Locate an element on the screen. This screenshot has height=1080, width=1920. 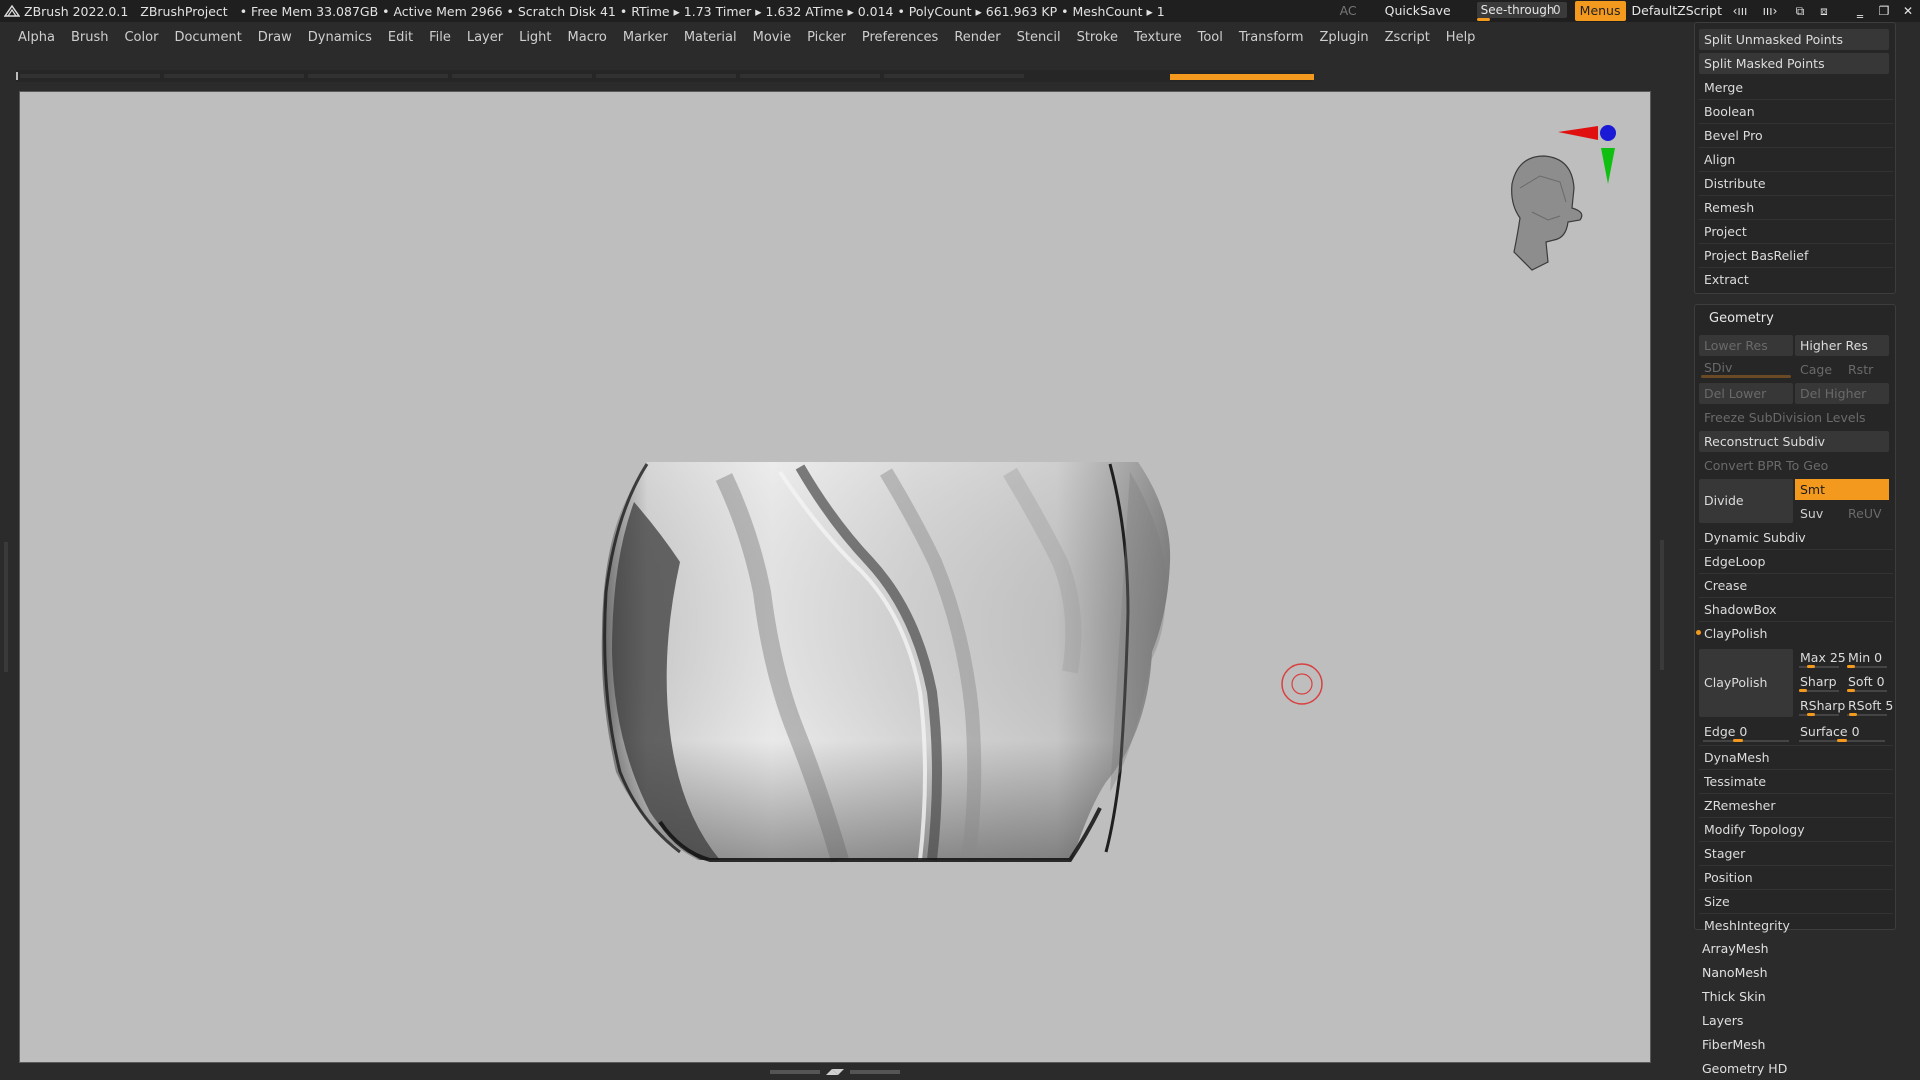
rsharp-slider: RSharp is located at coordinates (1820, 705).